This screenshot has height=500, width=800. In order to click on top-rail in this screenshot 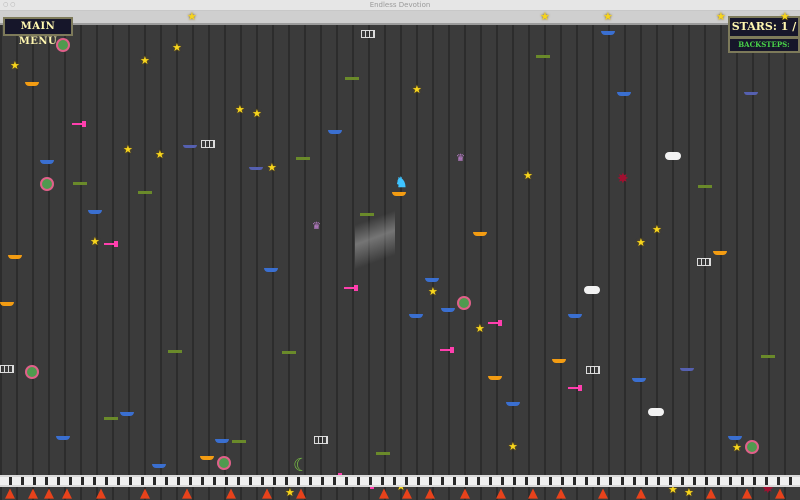, I will do `click(400, 18)`.